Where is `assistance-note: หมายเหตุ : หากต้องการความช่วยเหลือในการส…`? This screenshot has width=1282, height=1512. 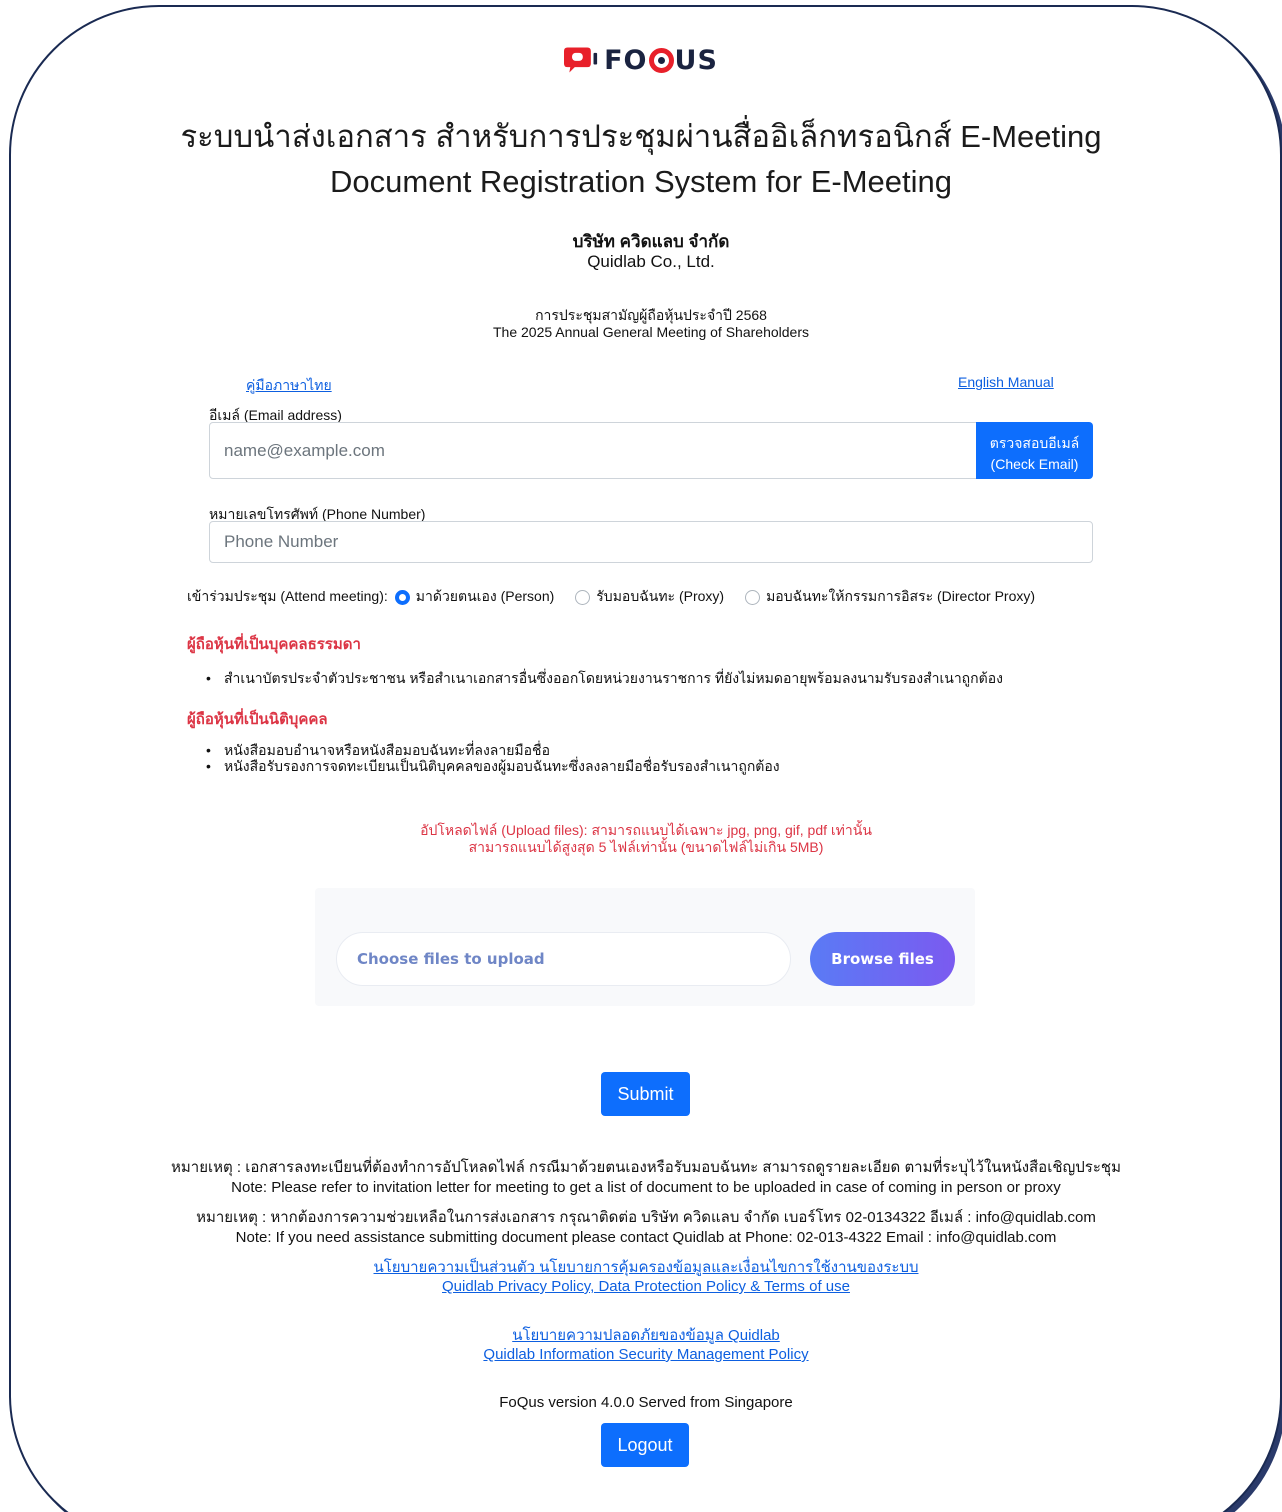
assistance-note: หมายเหตุ : หากต้องการความช่วยเหลือในการส… is located at coordinates (646, 1227).